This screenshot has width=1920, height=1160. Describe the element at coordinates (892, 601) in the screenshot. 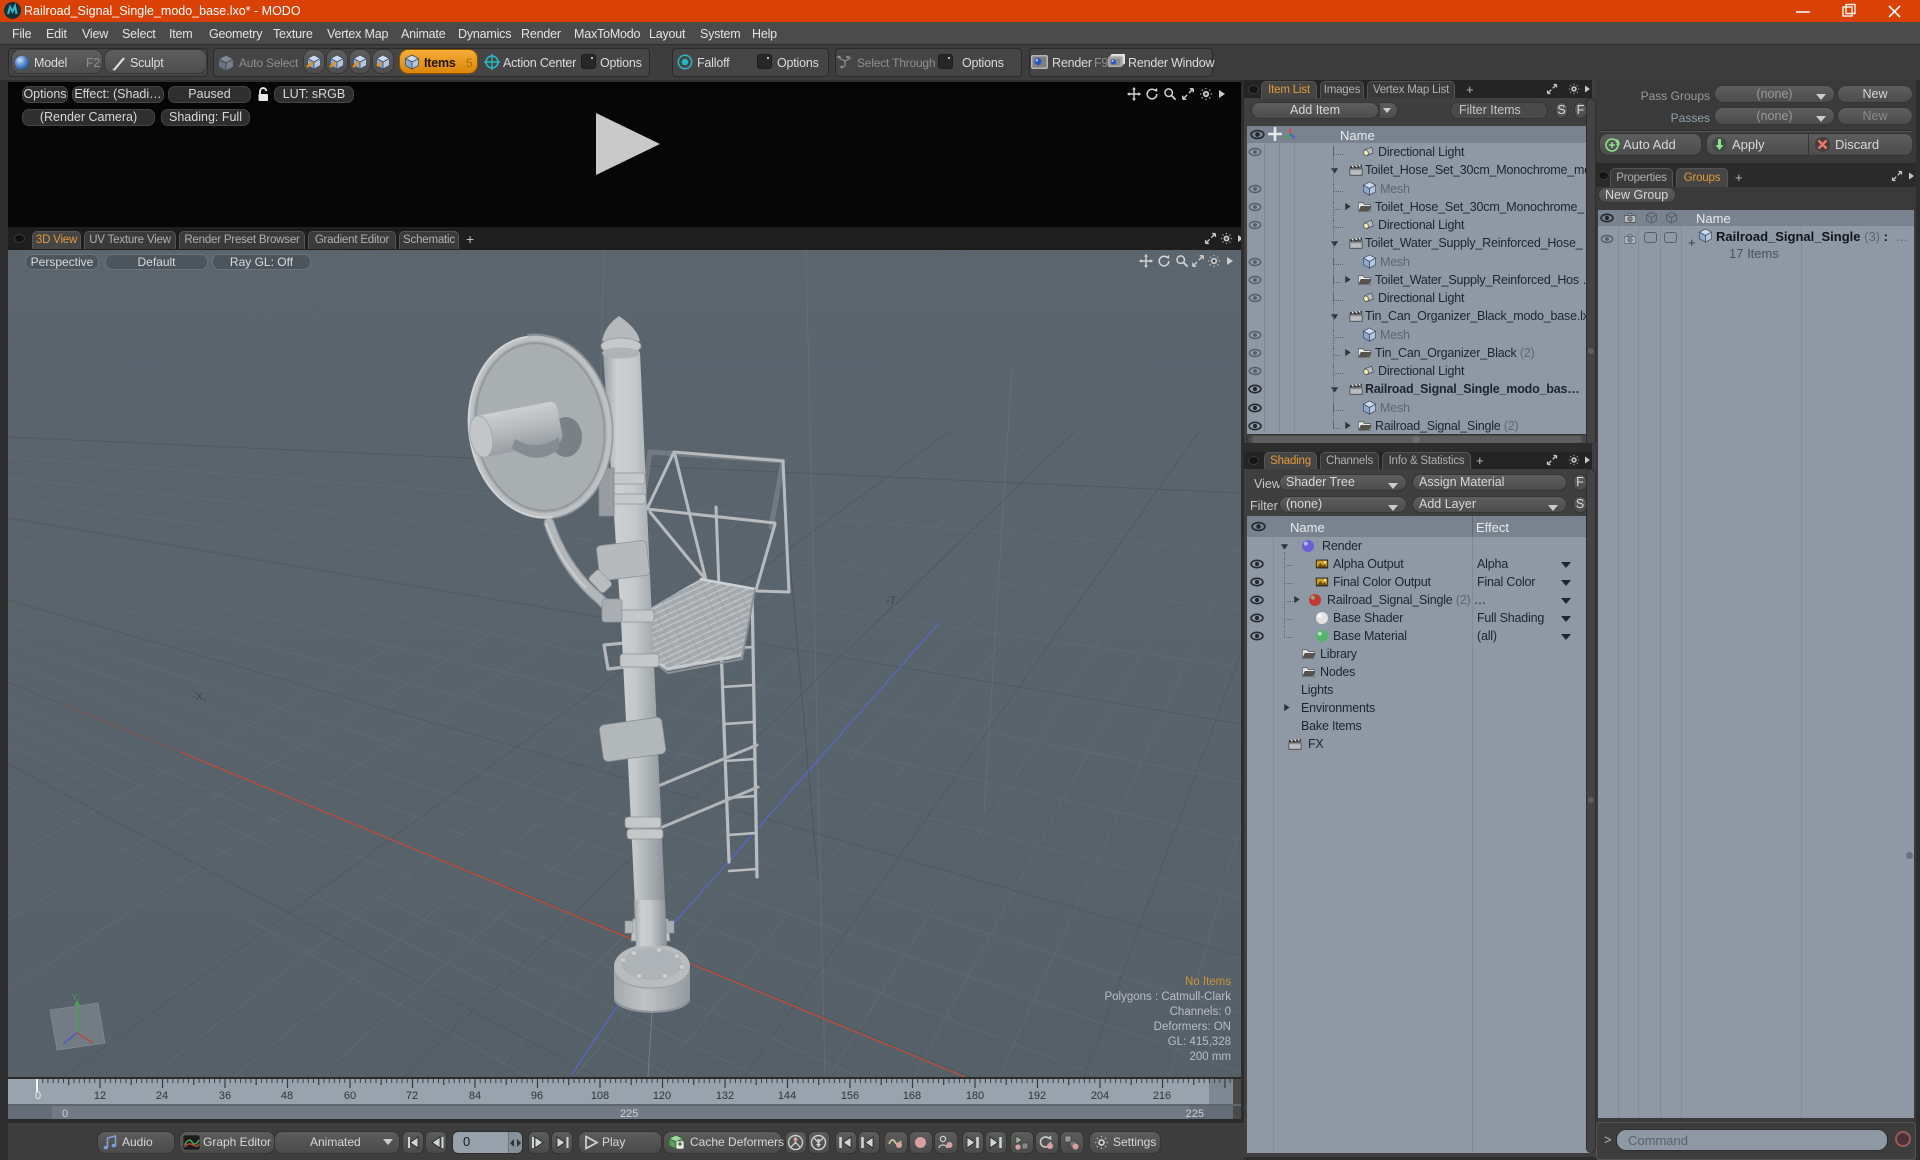

I see `svg-text: -7.` at that location.